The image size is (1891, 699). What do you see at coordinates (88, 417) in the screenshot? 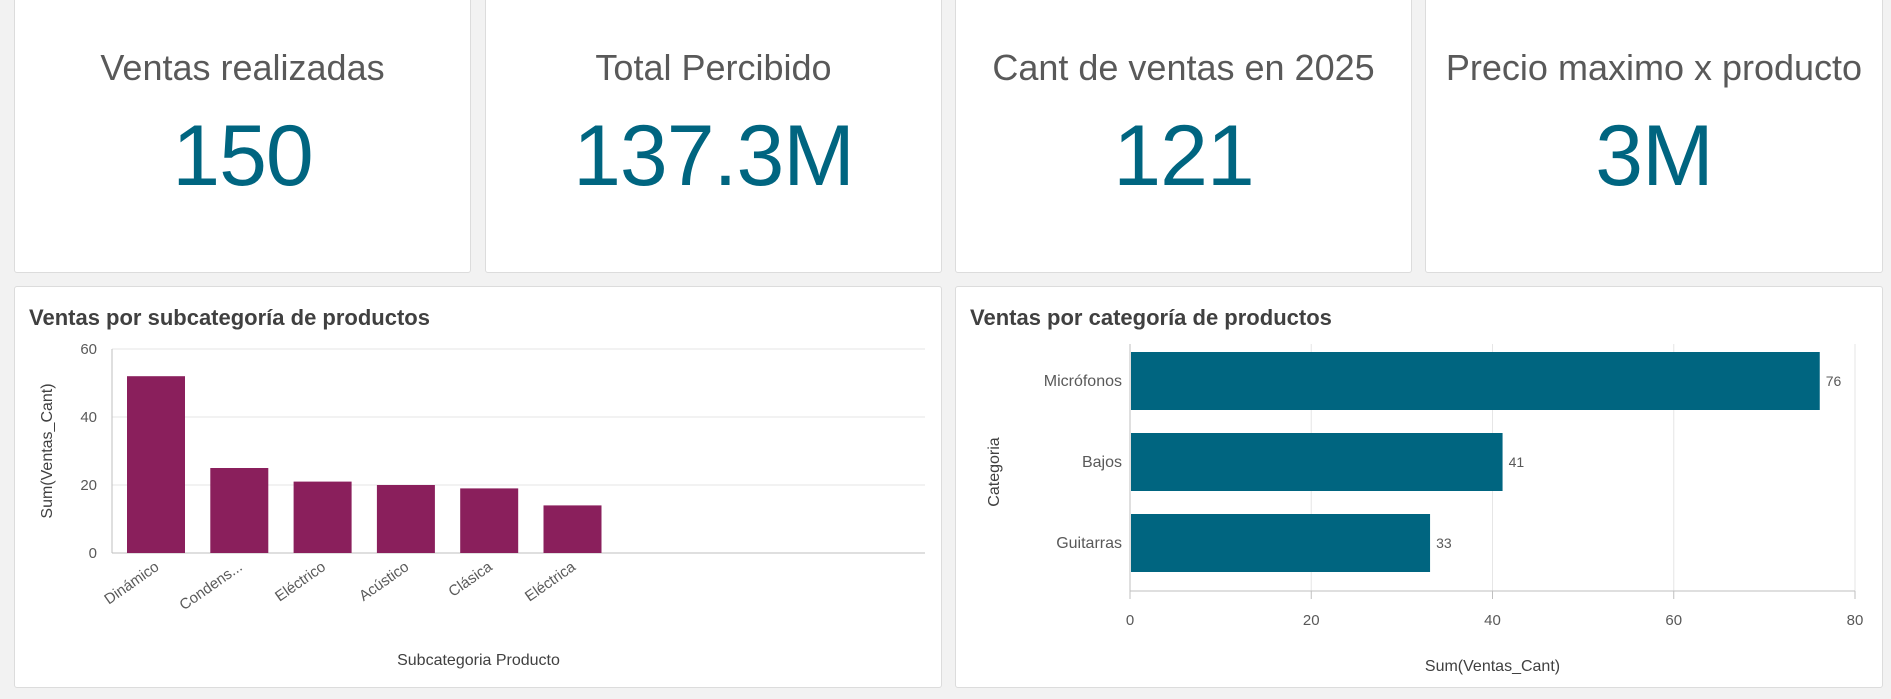
I see `y-tick-label: 40` at bounding box center [88, 417].